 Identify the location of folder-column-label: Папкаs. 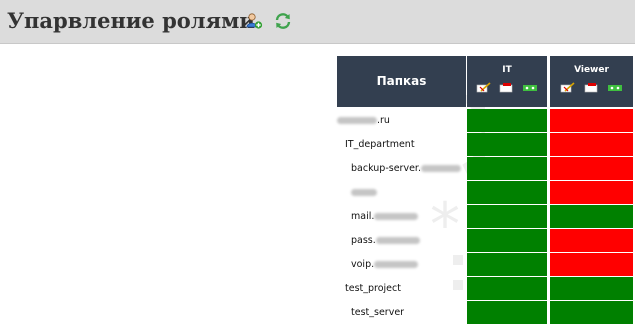
(401, 81).